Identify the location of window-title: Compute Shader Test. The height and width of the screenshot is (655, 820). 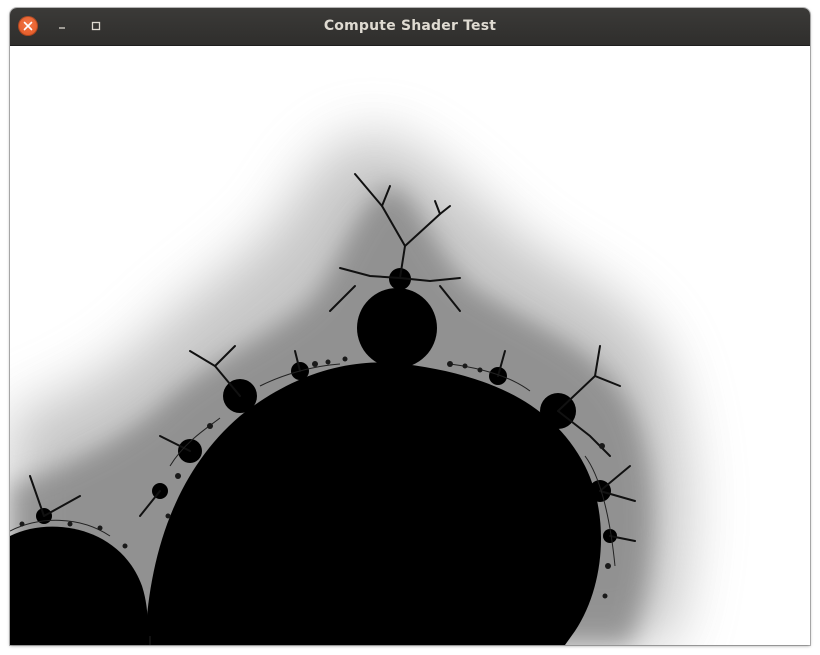
(410, 26).